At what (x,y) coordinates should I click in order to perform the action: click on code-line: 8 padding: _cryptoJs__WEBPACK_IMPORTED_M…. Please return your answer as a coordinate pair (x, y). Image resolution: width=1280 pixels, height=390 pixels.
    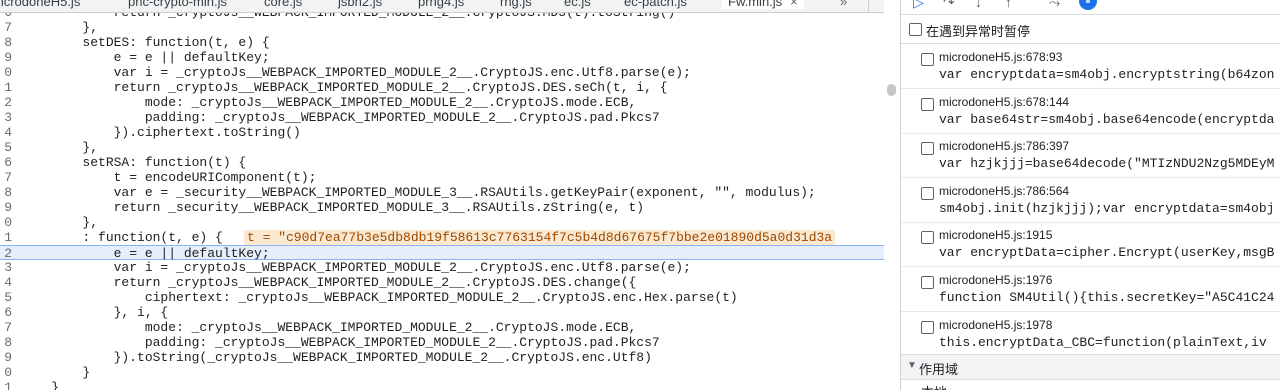
    Looking at the image, I should click on (442, 342).